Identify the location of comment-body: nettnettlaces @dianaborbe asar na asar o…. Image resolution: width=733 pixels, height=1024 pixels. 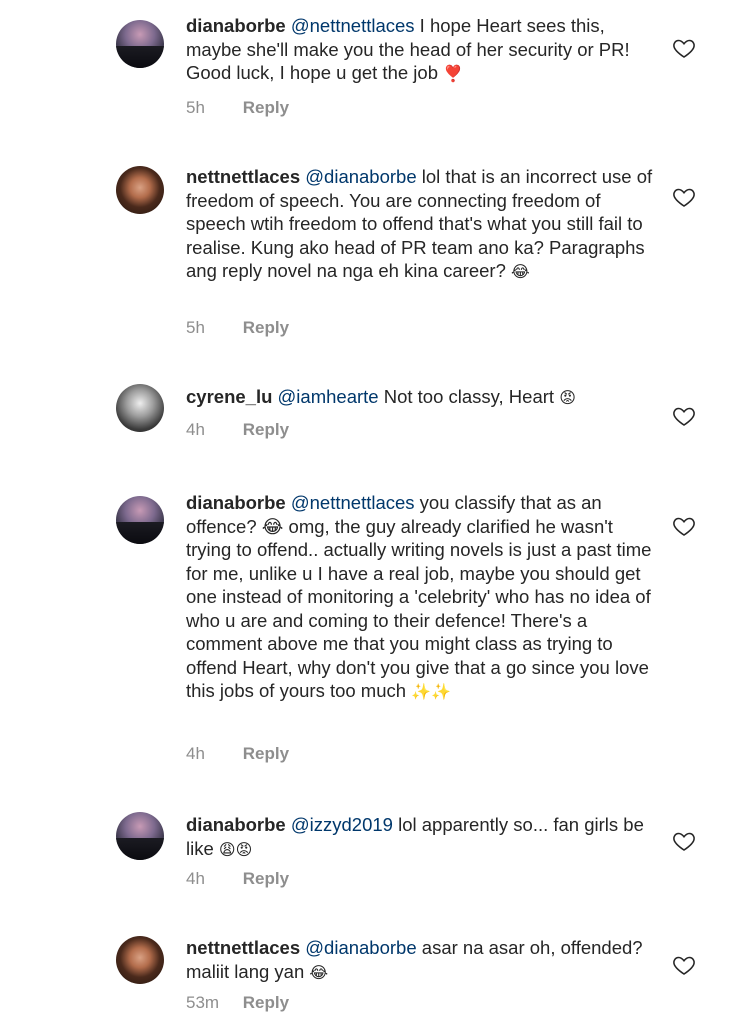
(421, 960).